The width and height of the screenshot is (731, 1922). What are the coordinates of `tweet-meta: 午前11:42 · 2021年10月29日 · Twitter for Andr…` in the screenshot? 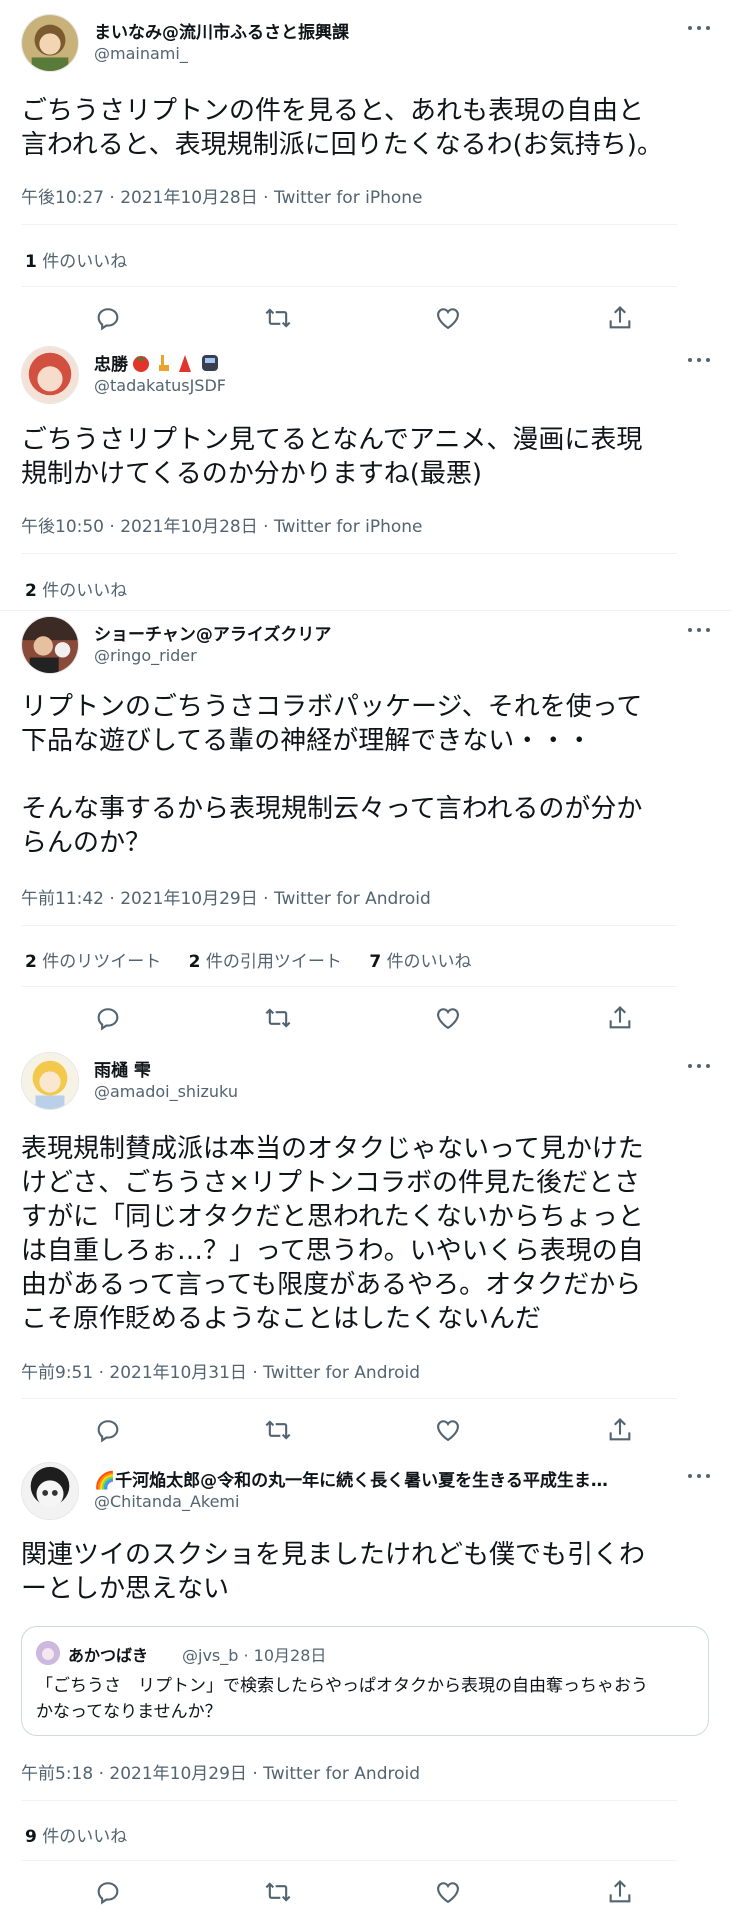 It's located at (226, 896).